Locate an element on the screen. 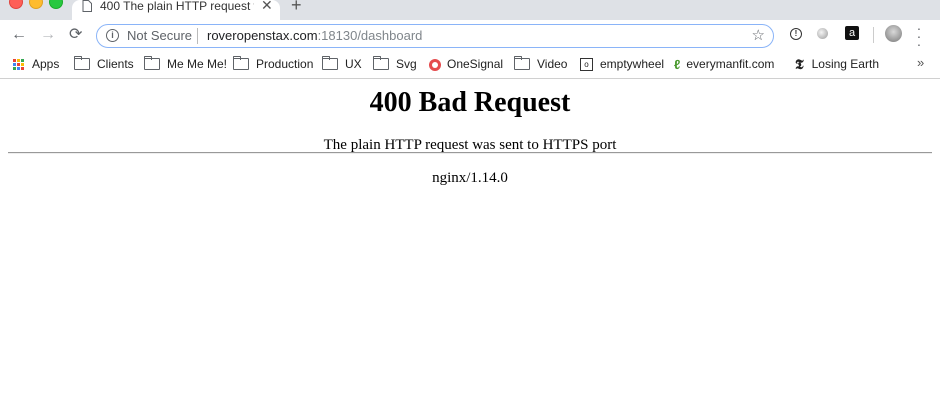  error-heading: 400 Bad Request is located at coordinates (470, 102).